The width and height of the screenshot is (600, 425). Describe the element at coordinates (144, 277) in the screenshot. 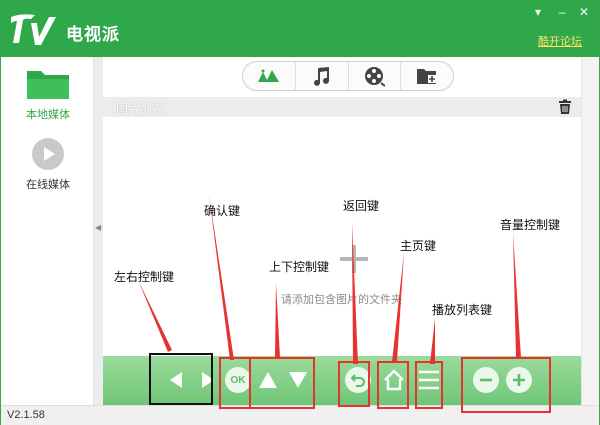

I see `annotation-left-right: 左右控制键` at that location.